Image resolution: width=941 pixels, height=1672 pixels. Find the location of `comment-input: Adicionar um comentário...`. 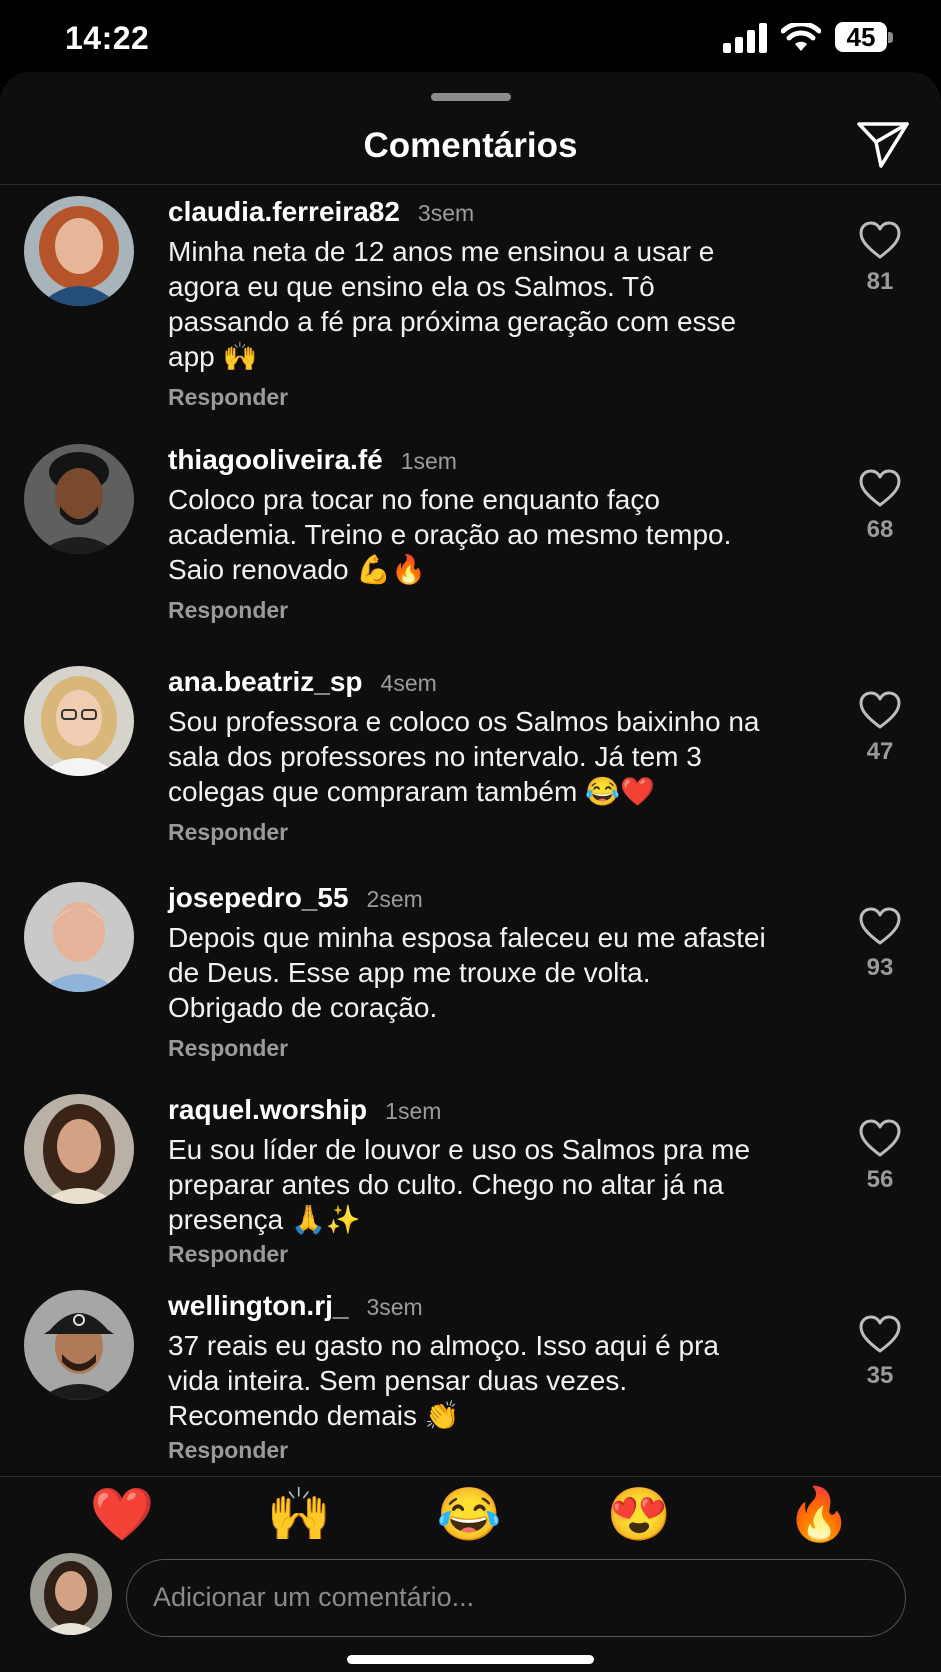

comment-input: Adicionar um comentário... is located at coordinates (516, 1598).